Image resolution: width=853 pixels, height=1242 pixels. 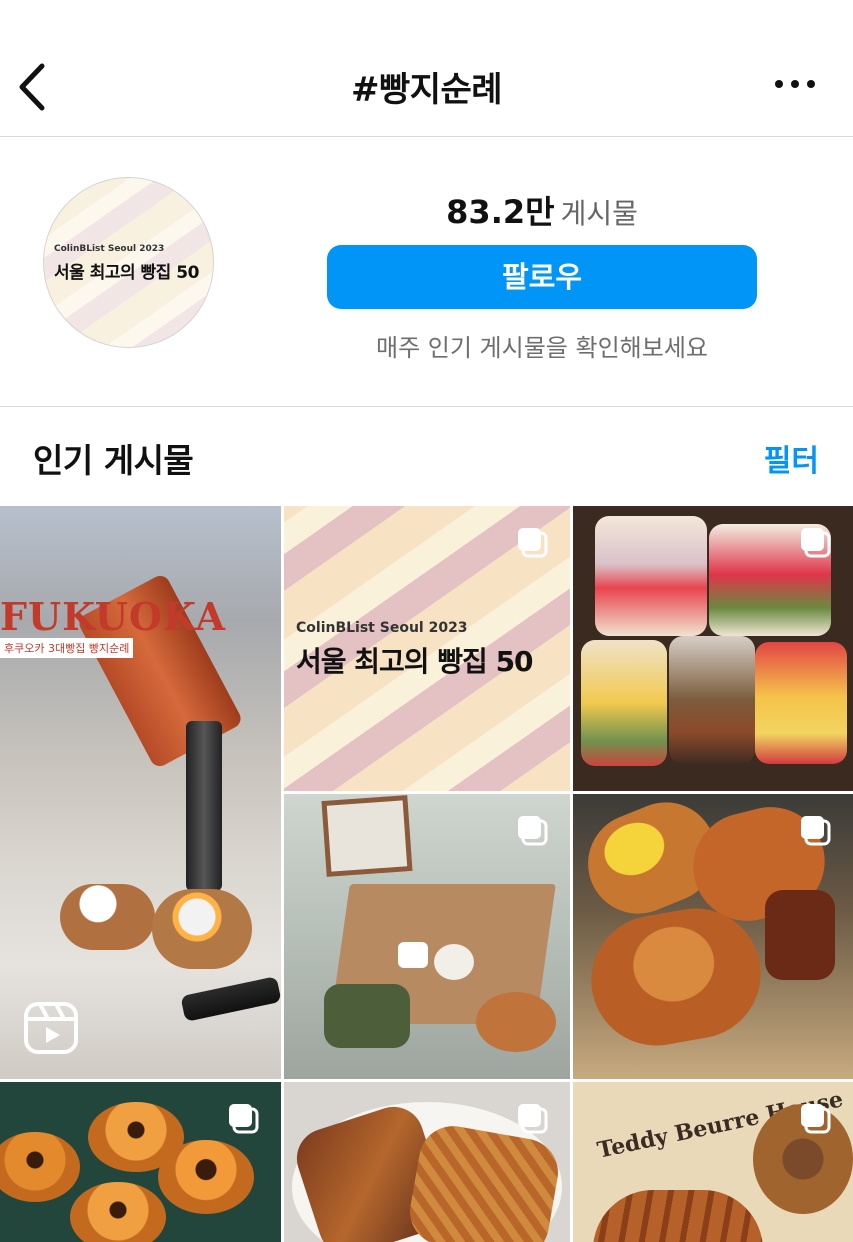 What do you see at coordinates (426, 90) in the screenshot?
I see `page-title: #빵지순례` at bounding box center [426, 90].